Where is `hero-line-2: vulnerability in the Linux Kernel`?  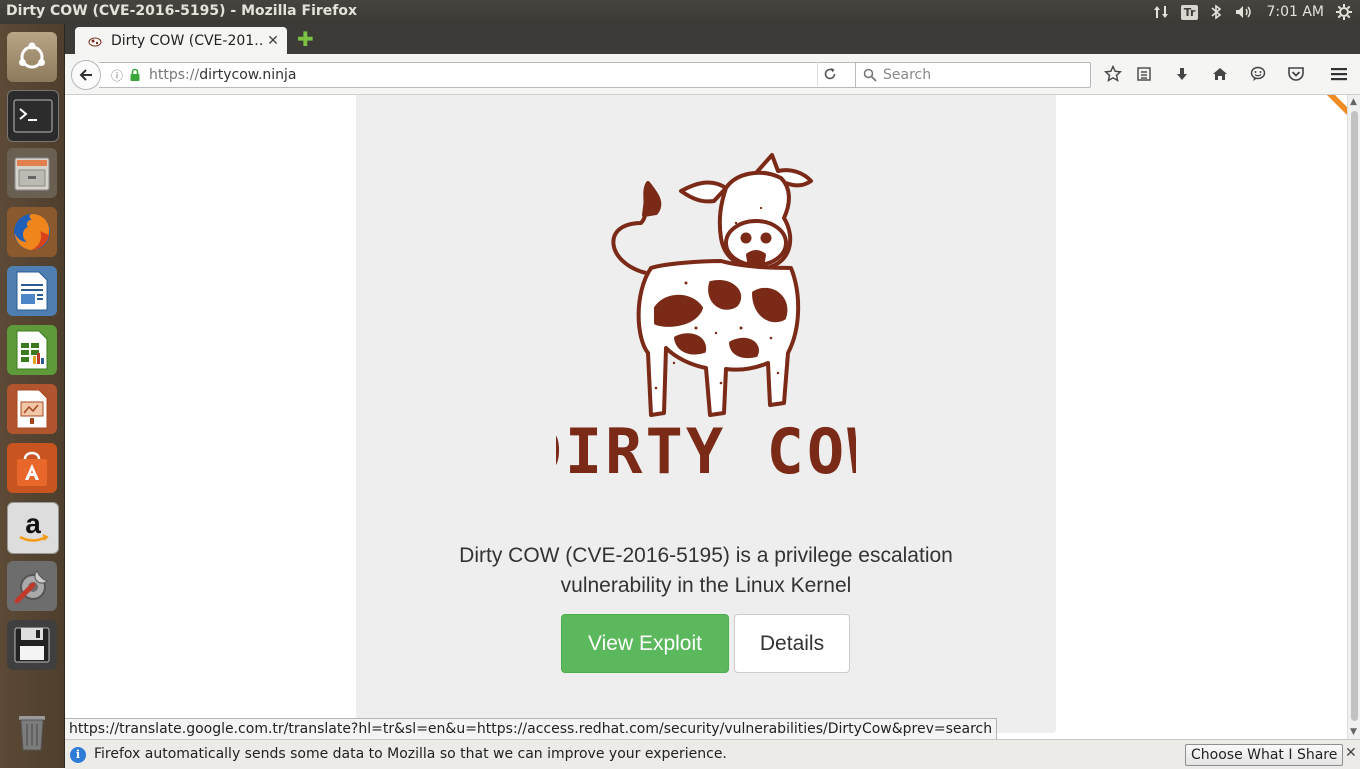
hero-line-2: vulnerability in the Linux Kernel is located at coordinates (706, 585).